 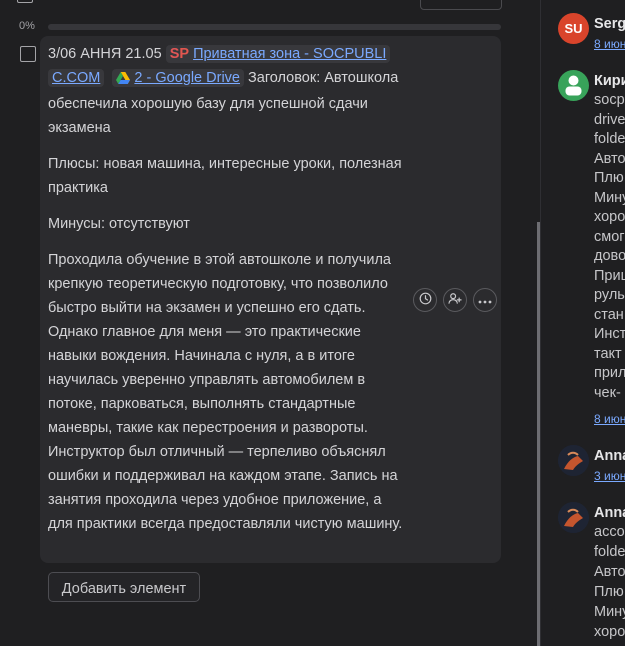 I want to click on link-google-drive: 2 - Google Drive, so click(x=187, y=78).